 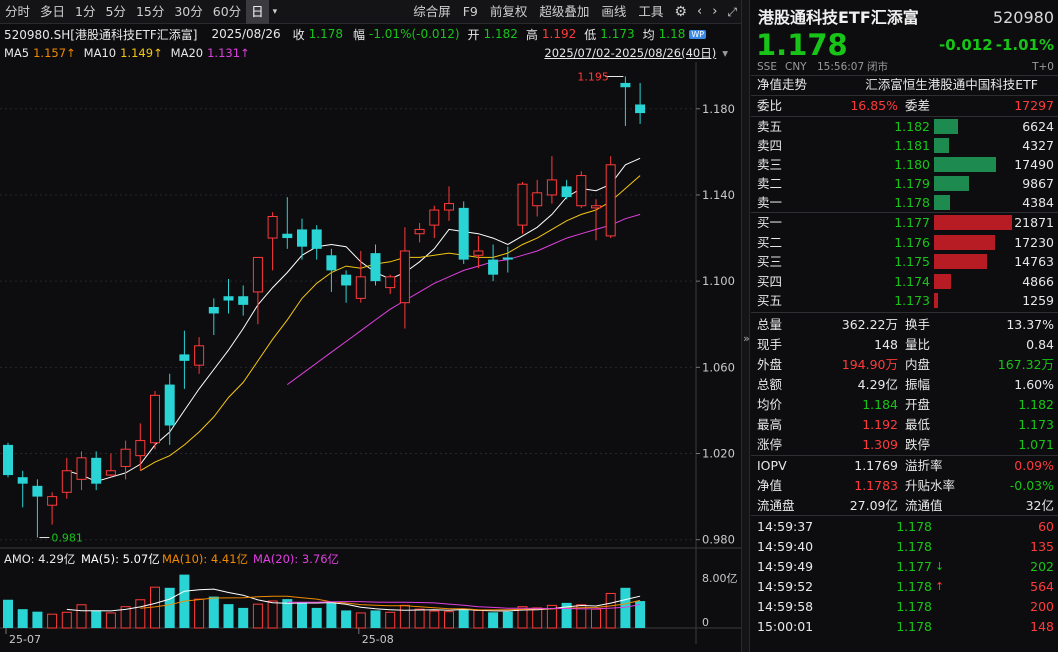 I want to click on tick-row: 14:59:40 1.178 135, so click(x=904, y=547).